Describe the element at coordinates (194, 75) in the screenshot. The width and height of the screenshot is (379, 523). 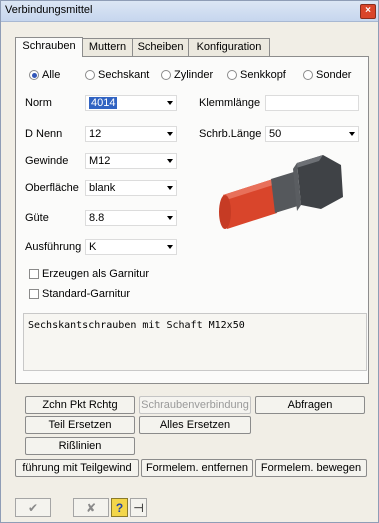
I see `radio-label: Zylinder` at that location.